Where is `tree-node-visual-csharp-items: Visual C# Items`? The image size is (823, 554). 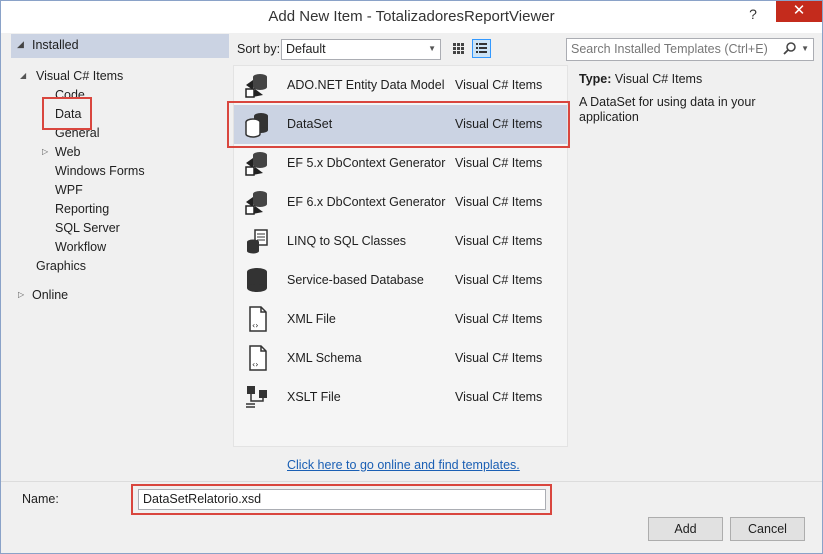
tree-node-visual-csharp-items: Visual C# Items is located at coordinates (79, 76).